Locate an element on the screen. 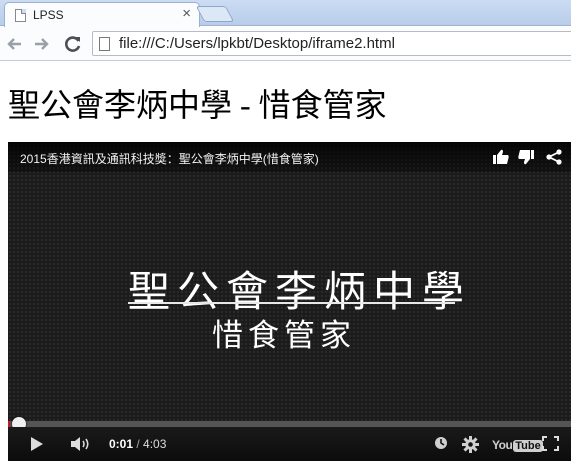 This screenshot has height=461, width=571. player-title-bar: 2015香港資訊及通訊科技獎：聖公會李炳中學(惜食管家) is located at coordinates (289, 157).